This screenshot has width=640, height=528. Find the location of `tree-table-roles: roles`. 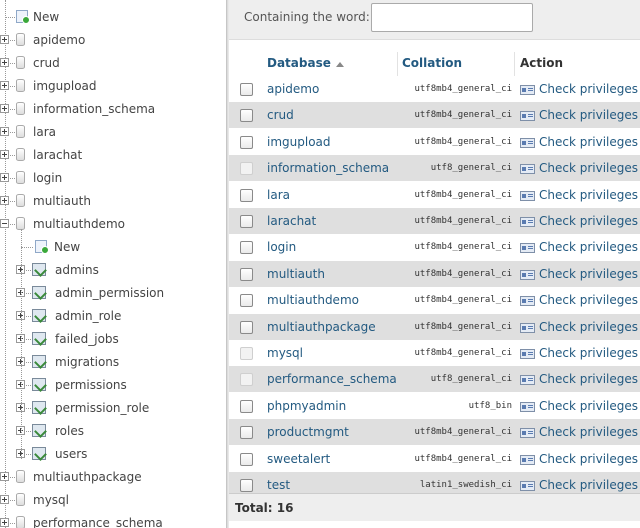

tree-table-roles: roles is located at coordinates (113, 431).